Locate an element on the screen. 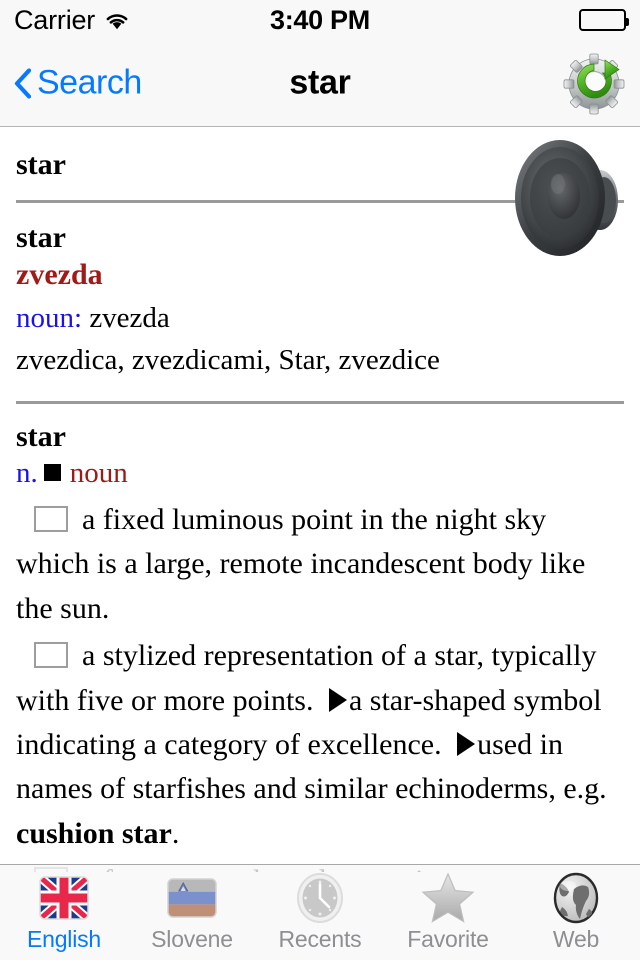 Image resolution: width=640 pixels, height=960 pixels. wifi-icon is located at coordinates (117, 20).